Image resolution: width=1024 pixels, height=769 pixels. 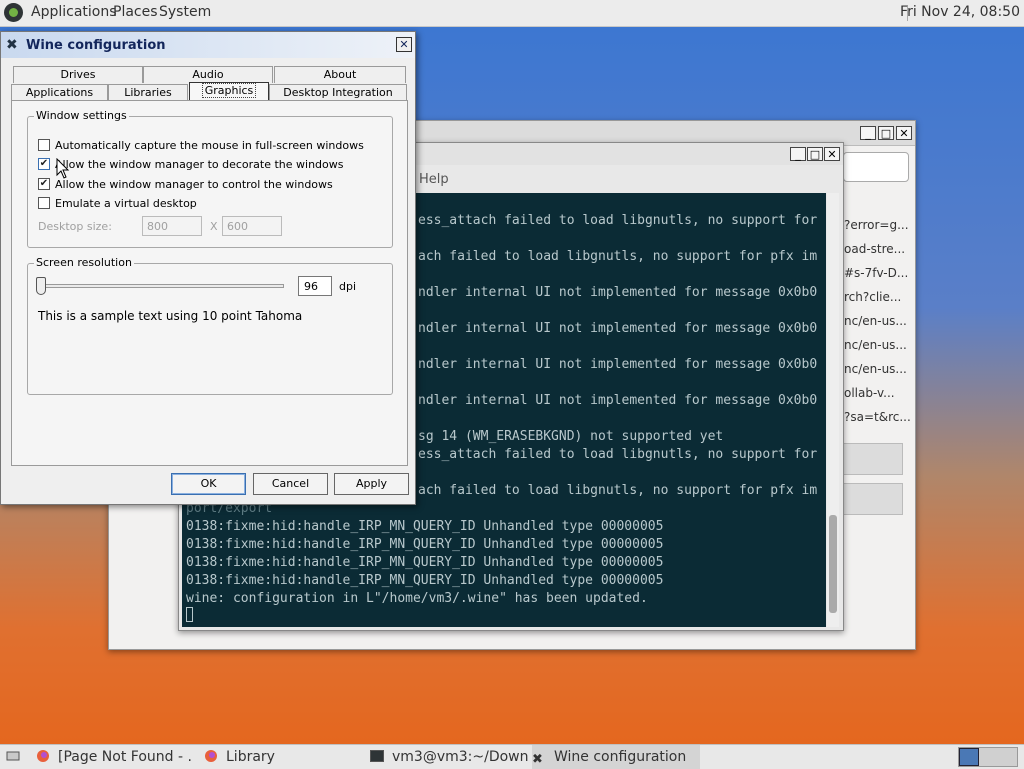 I want to click on tab-graphics: Graphics, so click(x=229, y=91).